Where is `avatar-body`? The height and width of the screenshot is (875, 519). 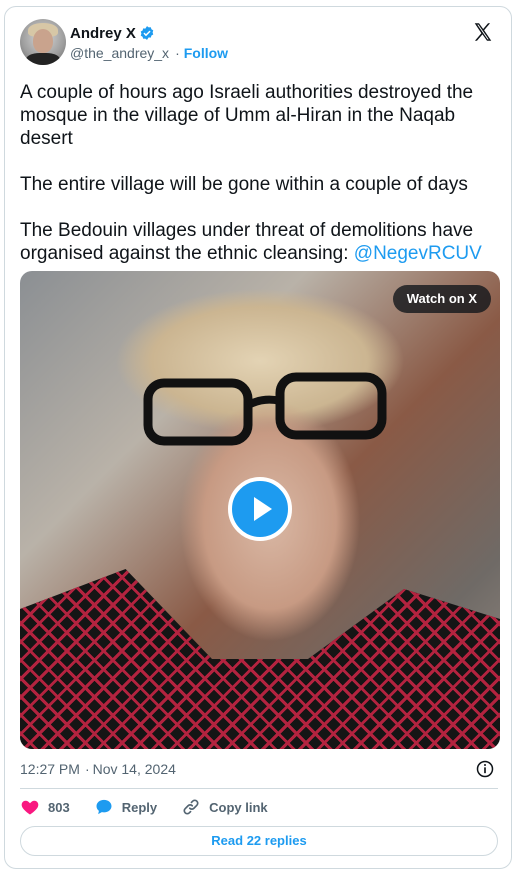
avatar-body is located at coordinates (43, 59).